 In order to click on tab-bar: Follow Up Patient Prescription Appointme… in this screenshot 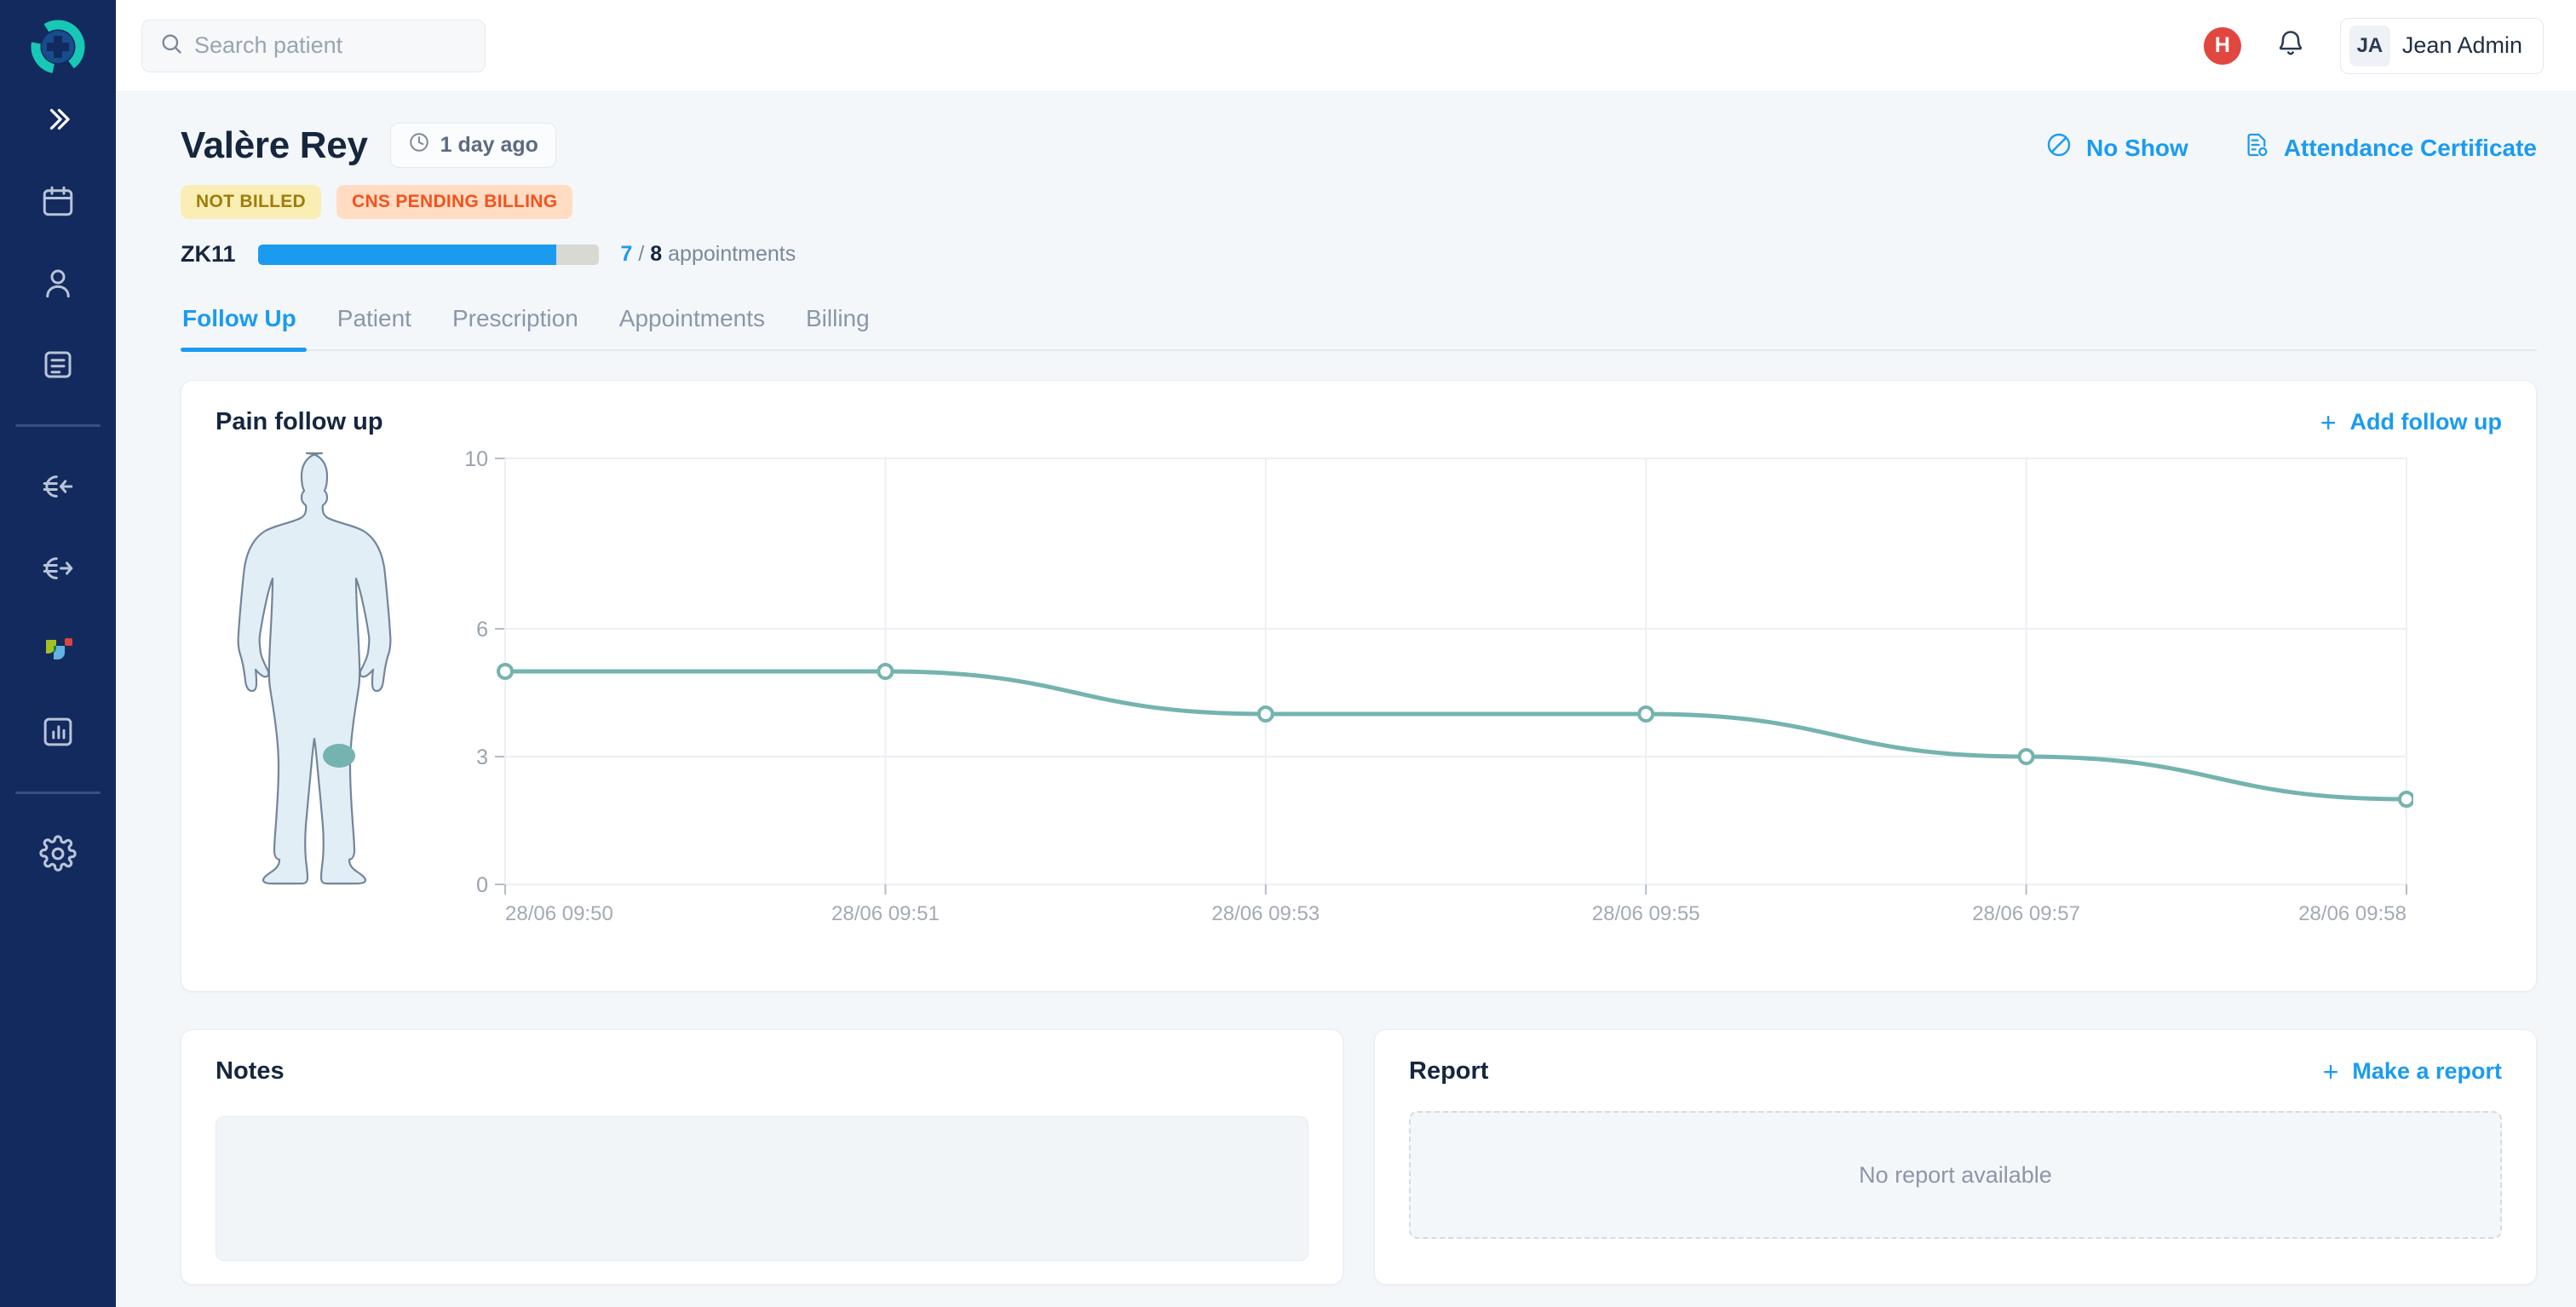, I will do `click(1359, 328)`.